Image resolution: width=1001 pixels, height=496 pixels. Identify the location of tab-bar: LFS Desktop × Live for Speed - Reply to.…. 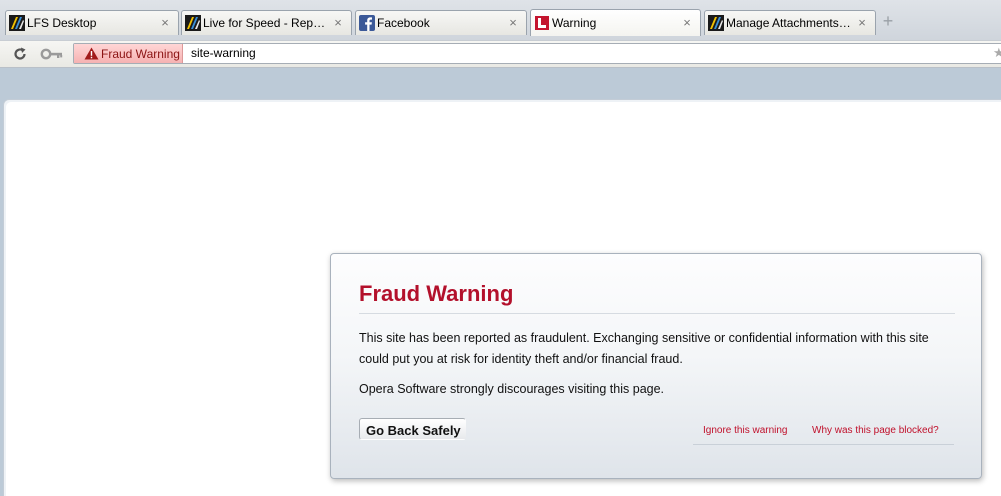
(500, 20).